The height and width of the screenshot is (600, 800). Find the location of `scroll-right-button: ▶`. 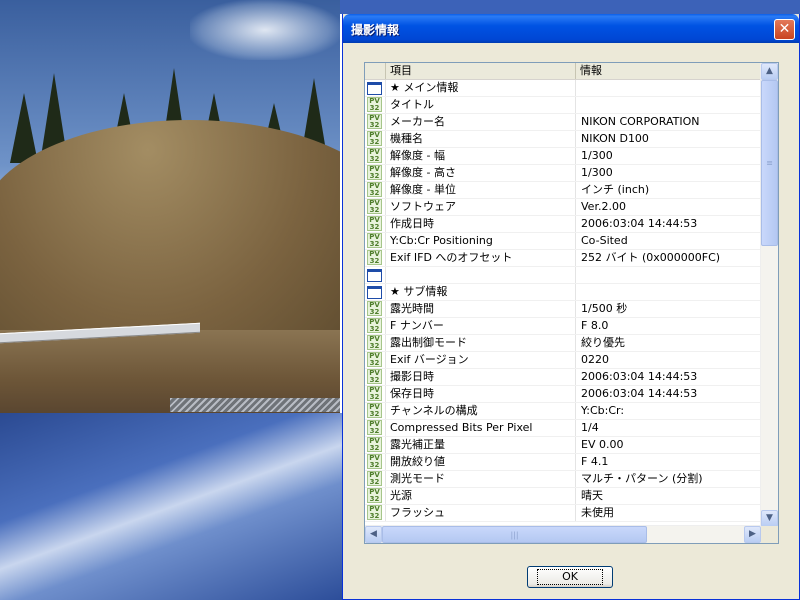

scroll-right-button: ▶ is located at coordinates (752, 534).